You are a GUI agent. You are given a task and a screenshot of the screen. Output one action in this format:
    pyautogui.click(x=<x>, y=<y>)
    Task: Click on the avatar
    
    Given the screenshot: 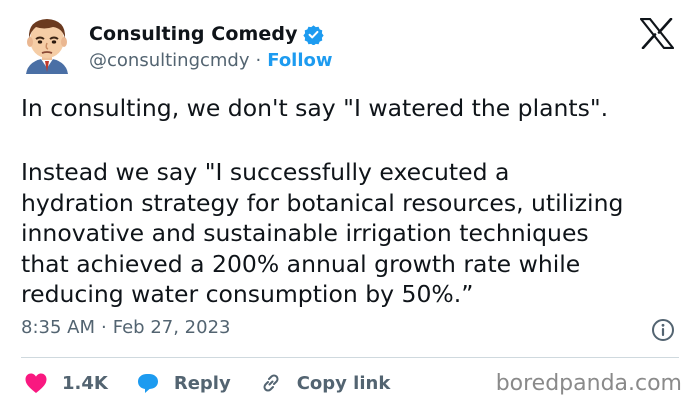 What is the action you would take?
    pyautogui.click(x=47, y=44)
    